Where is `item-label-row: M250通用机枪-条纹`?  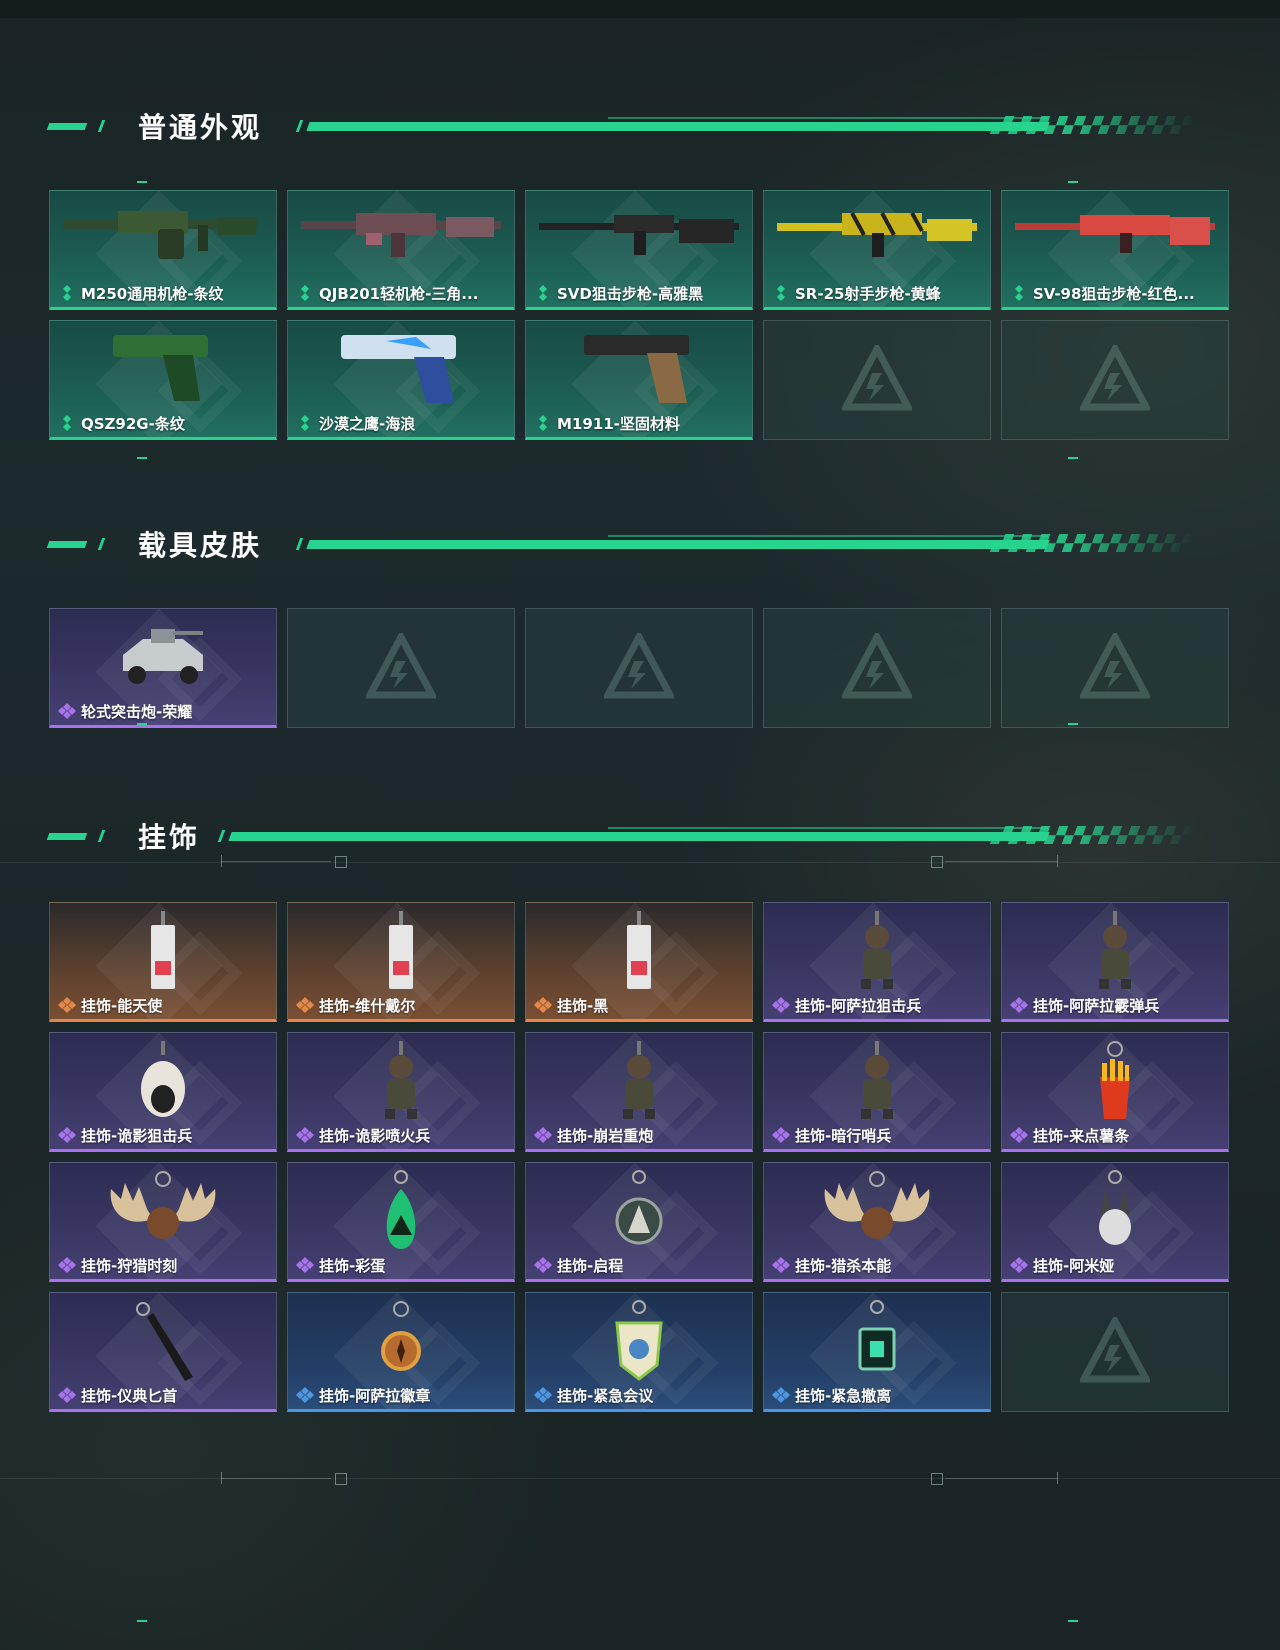 item-label-row: M250通用机枪-条纹 is located at coordinates (164, 293).